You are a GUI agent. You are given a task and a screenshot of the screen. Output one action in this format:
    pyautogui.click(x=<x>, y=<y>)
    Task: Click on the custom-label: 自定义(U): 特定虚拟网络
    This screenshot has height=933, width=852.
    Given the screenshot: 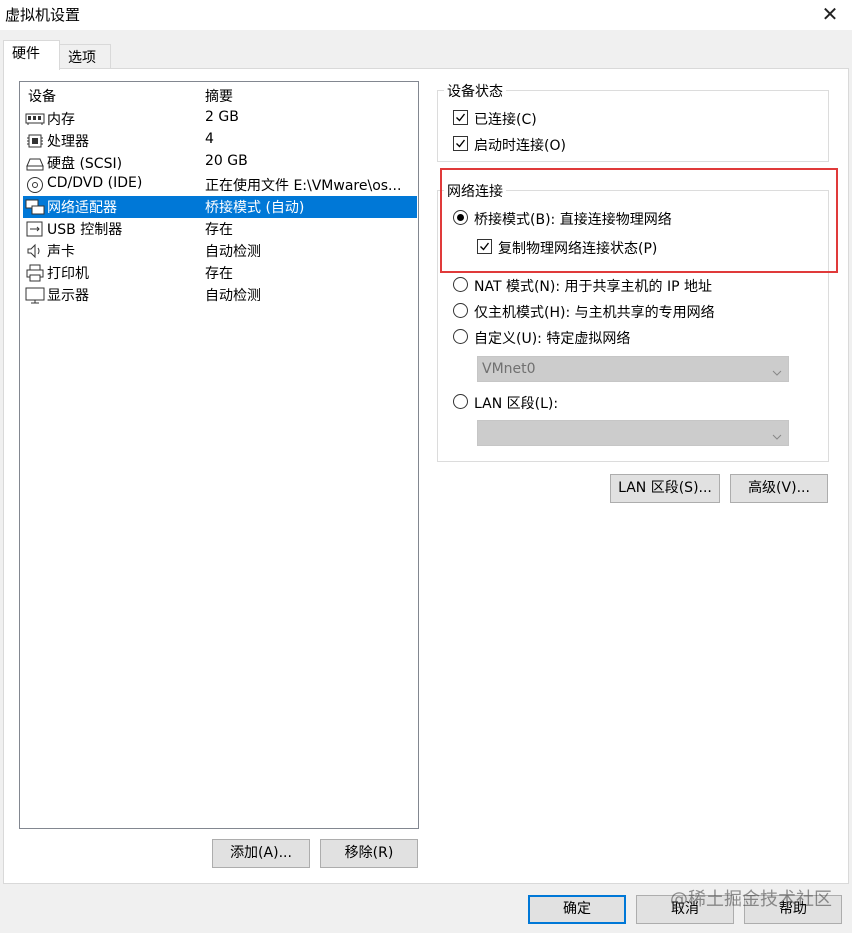 What is the action you would take?
    pyautogui.click(x=552, y=338)
    